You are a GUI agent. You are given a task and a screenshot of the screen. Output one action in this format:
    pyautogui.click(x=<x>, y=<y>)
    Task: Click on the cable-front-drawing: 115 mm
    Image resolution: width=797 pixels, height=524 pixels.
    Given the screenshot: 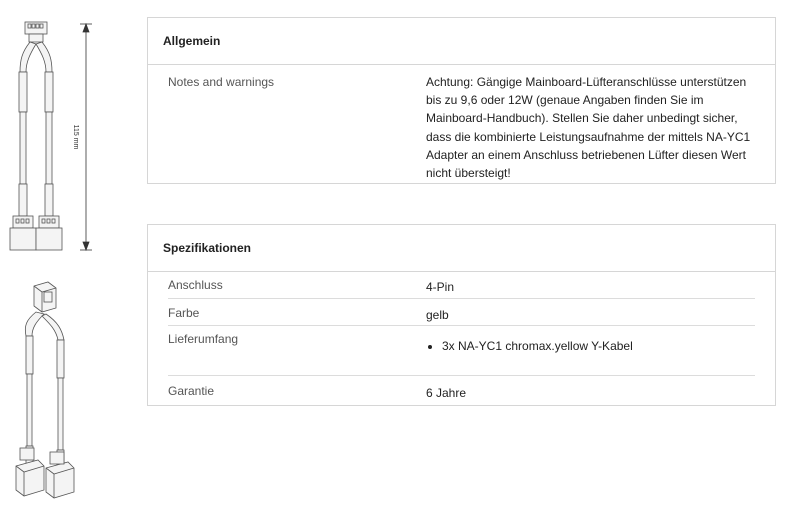 What is the action you would take?
    pyautogui.click(x=50, y=136)
    